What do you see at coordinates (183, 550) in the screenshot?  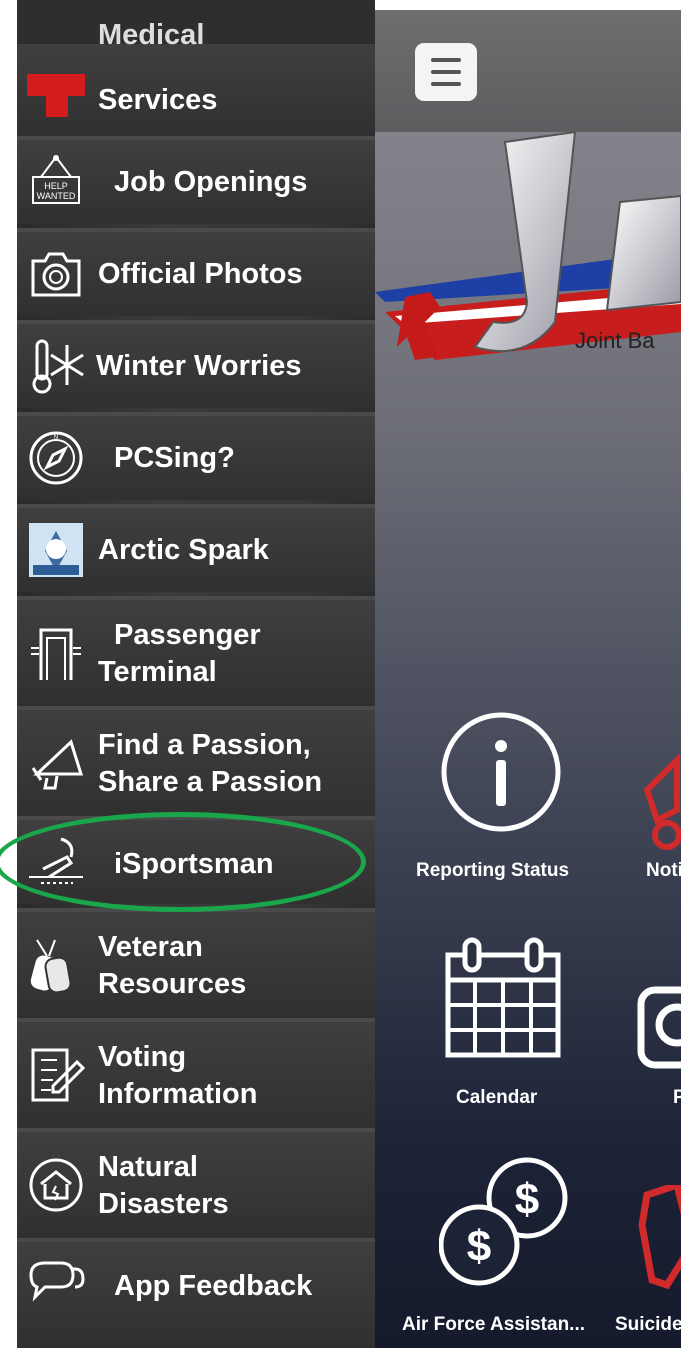 I see `sidebar-item-label: Arctic Spark` at bounding box center [183, 550].